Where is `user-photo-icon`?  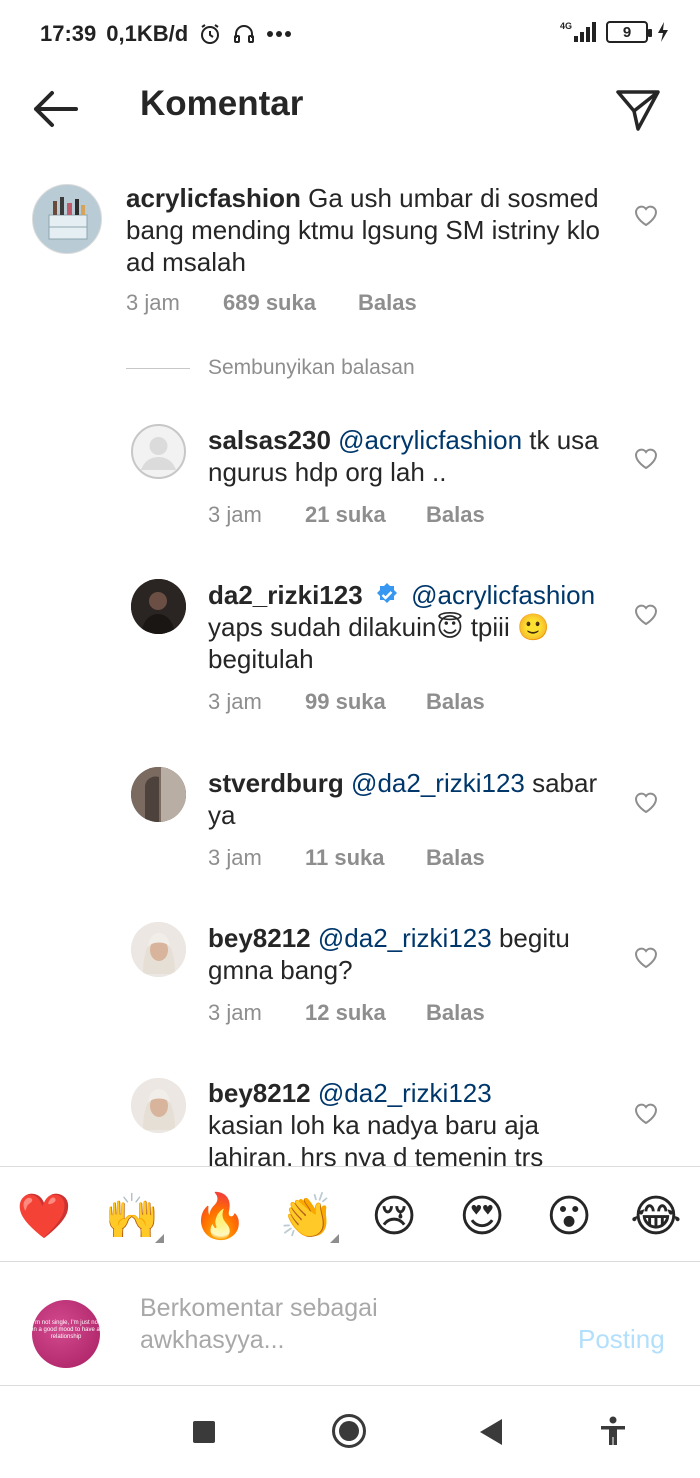 user-photo-icon is located at coordinates (158, 1105).